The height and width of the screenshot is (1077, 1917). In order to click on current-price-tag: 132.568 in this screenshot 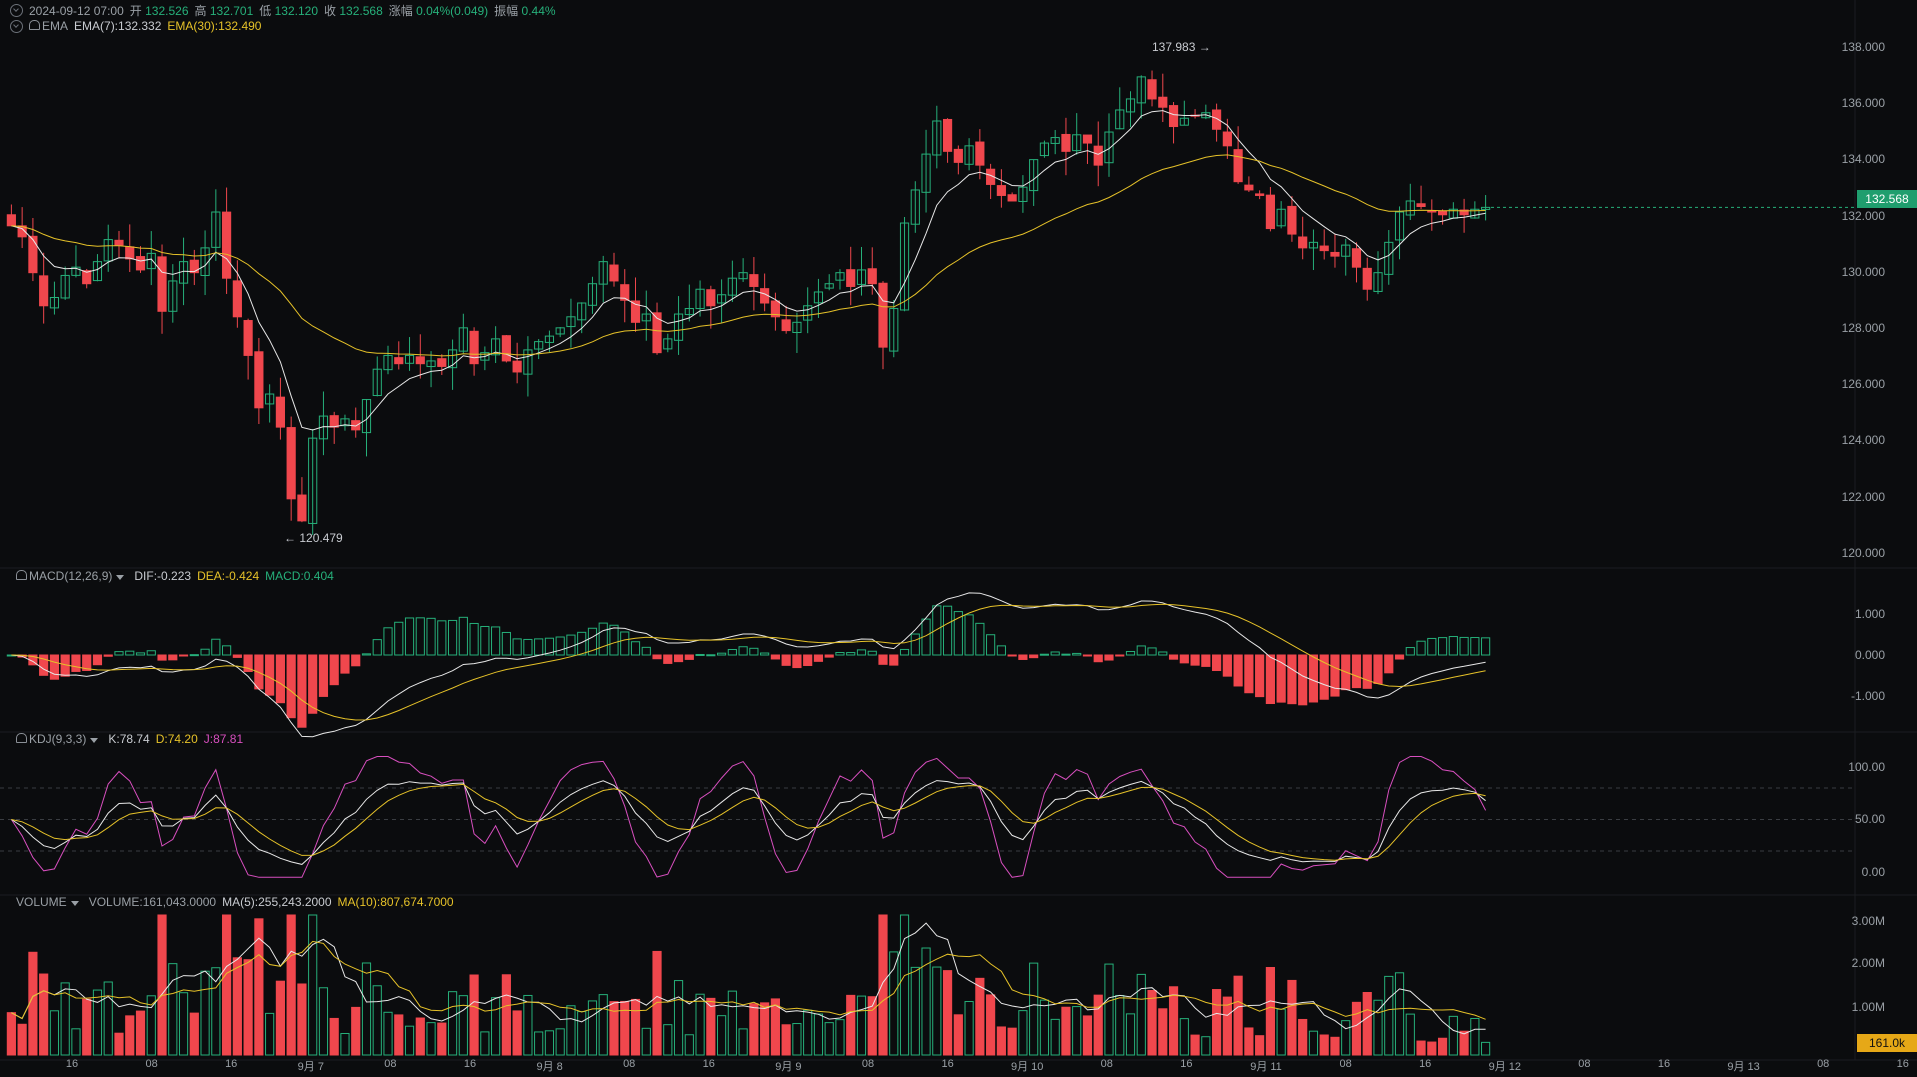, I will do `click(1887, 199)`.